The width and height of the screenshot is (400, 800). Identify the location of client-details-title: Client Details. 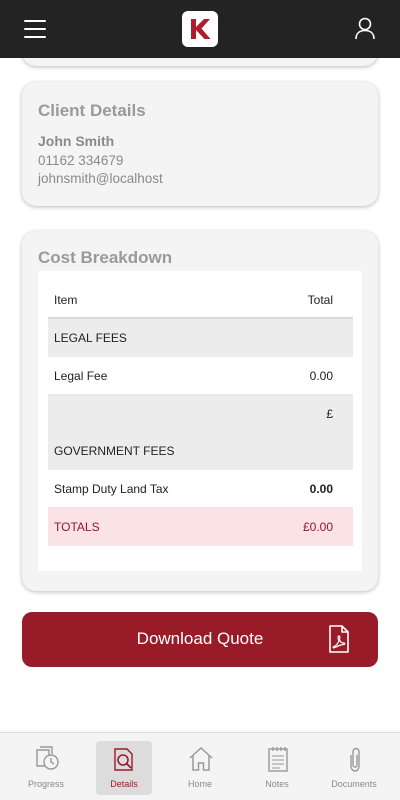
(92, 110).